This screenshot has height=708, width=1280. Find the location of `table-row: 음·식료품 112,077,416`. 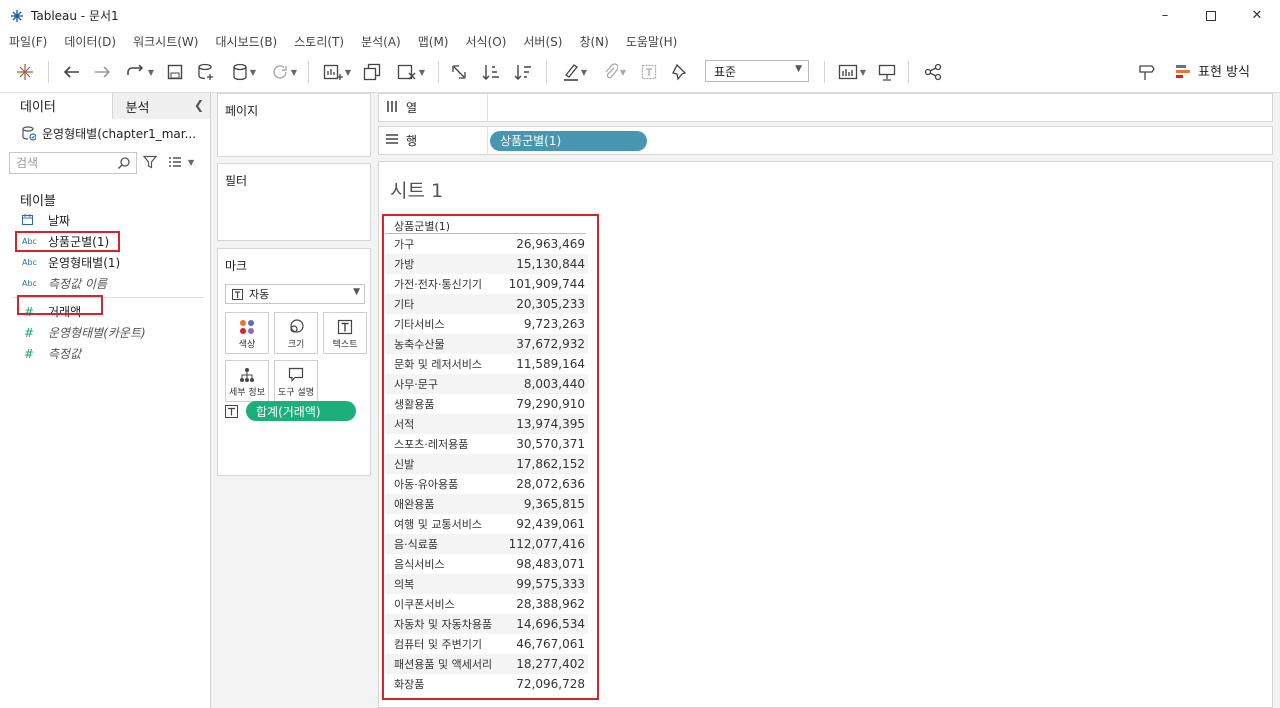

table-row: 음·식료품 112,077,416 is located at coordinates (486, 544).